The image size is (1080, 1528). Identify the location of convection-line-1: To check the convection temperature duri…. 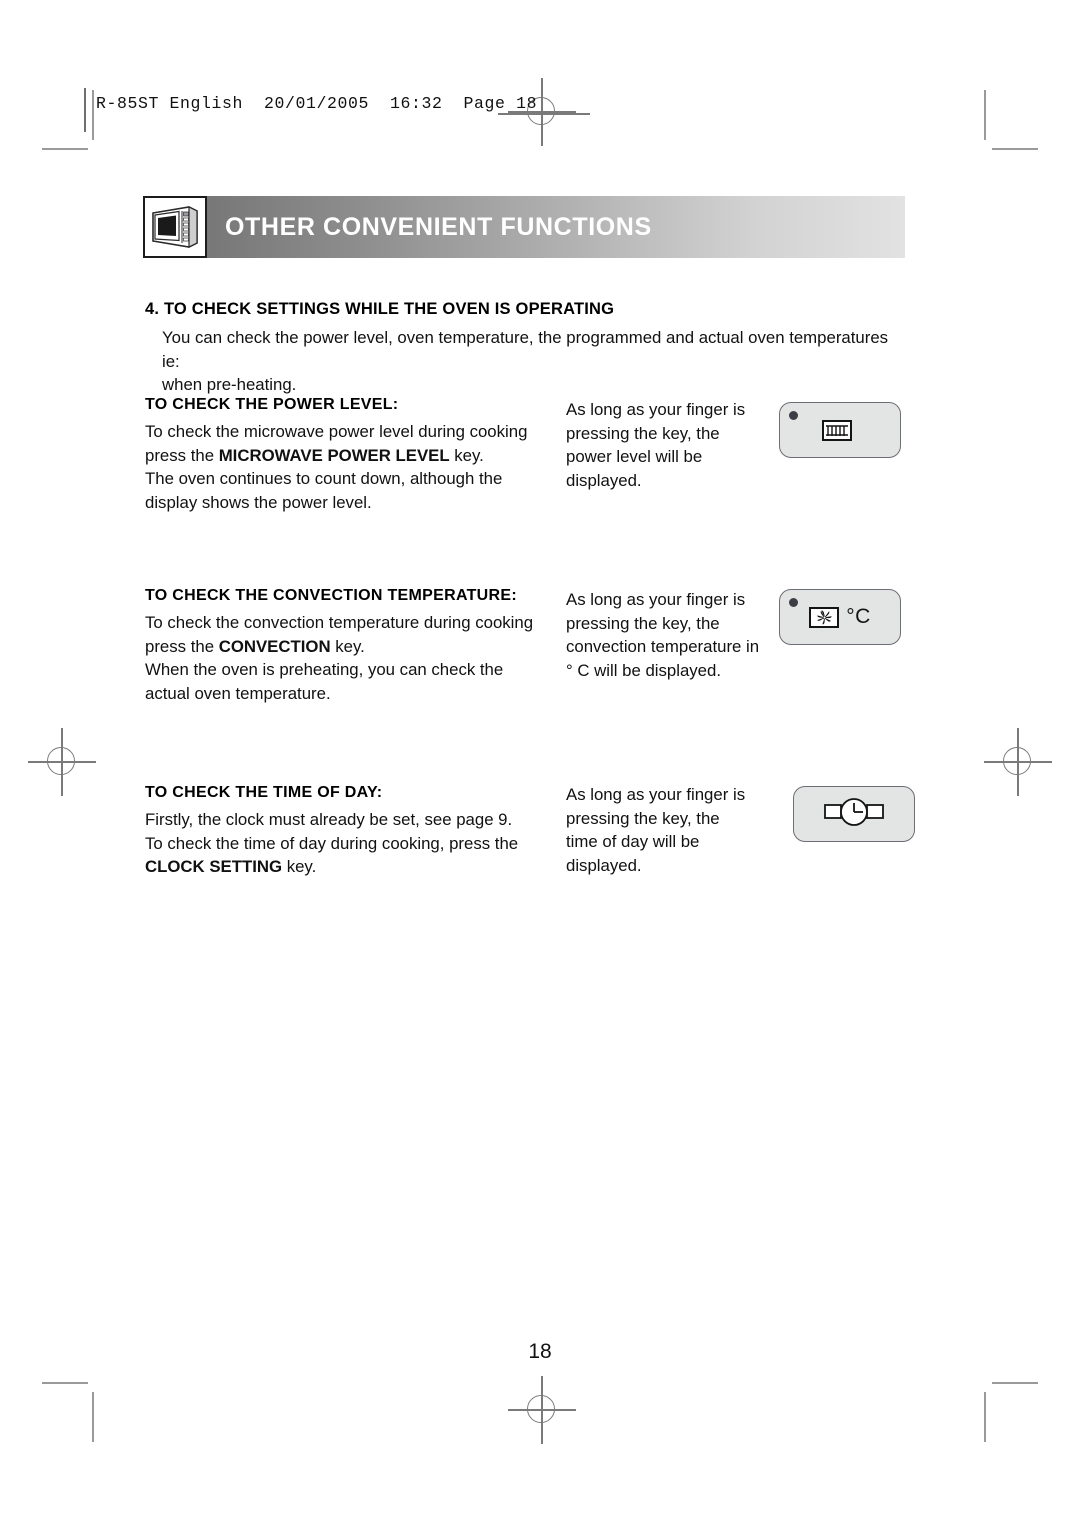
(339, 622).